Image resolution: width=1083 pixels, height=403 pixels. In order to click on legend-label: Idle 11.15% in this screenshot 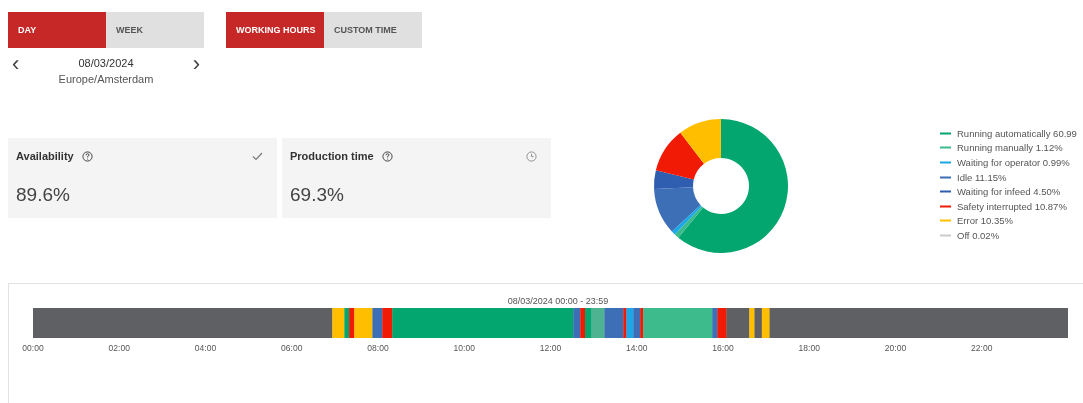, I will do `click(982, 177)`.